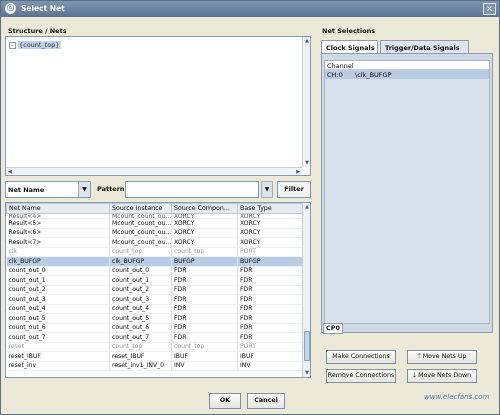 The width and height of the screenshot is (500, 415). I want to click on table-cell: count_out_4, so click(58, 309).